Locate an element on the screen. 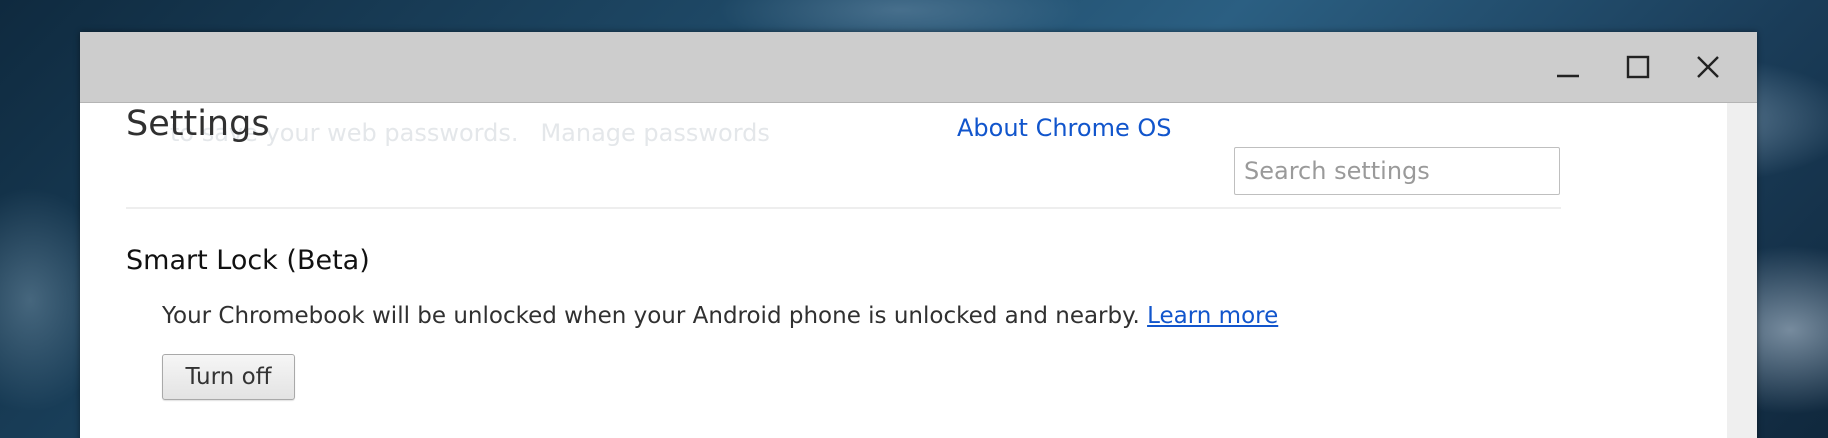  scrollbar-track is located at coordinates (1742, 270).